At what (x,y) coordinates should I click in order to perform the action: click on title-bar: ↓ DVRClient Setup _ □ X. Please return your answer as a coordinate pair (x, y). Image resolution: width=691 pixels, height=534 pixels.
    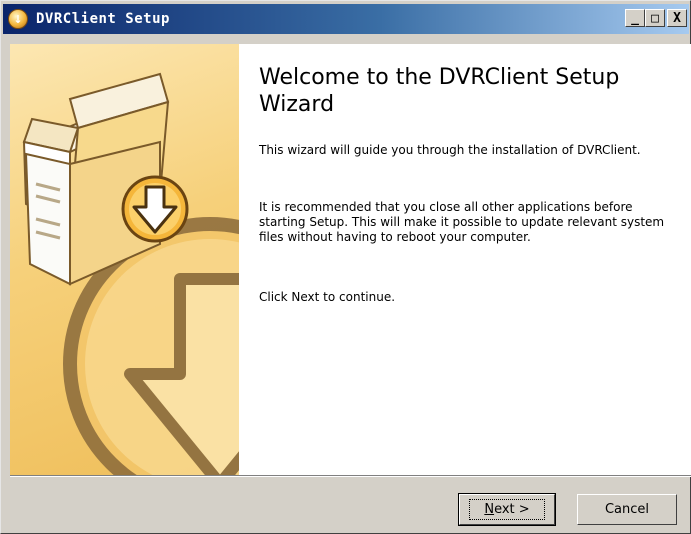
    Looking at the image, I should click on (346, 19).